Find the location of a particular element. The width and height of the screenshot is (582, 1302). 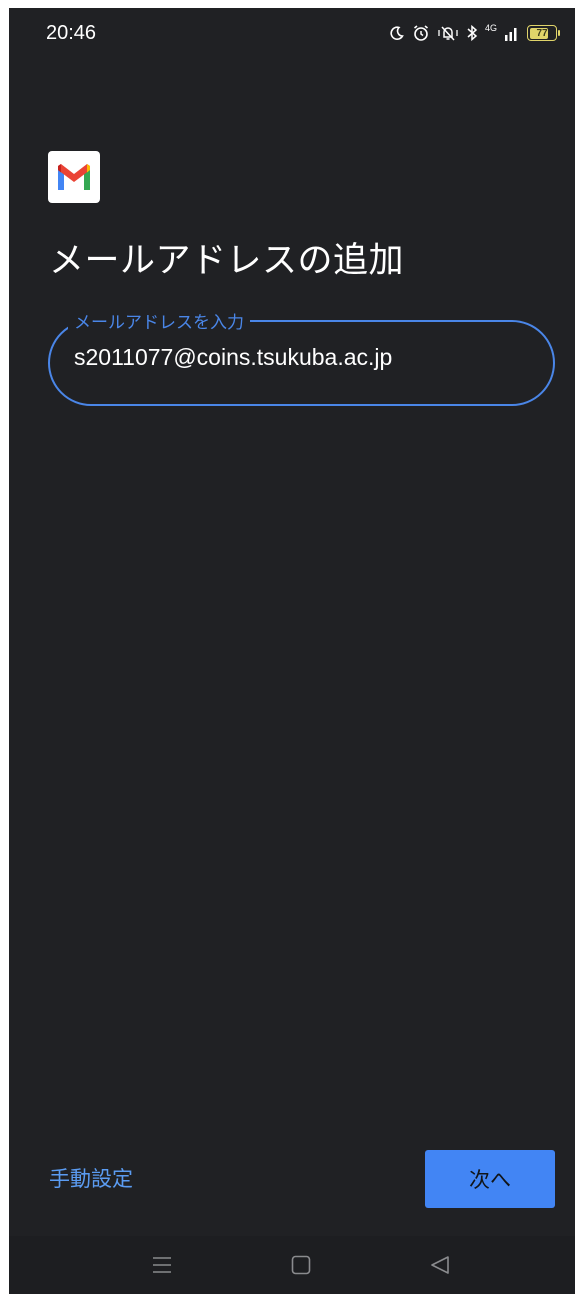

page-title: メールアドレスの追加 is located at coordinates (227, 261).